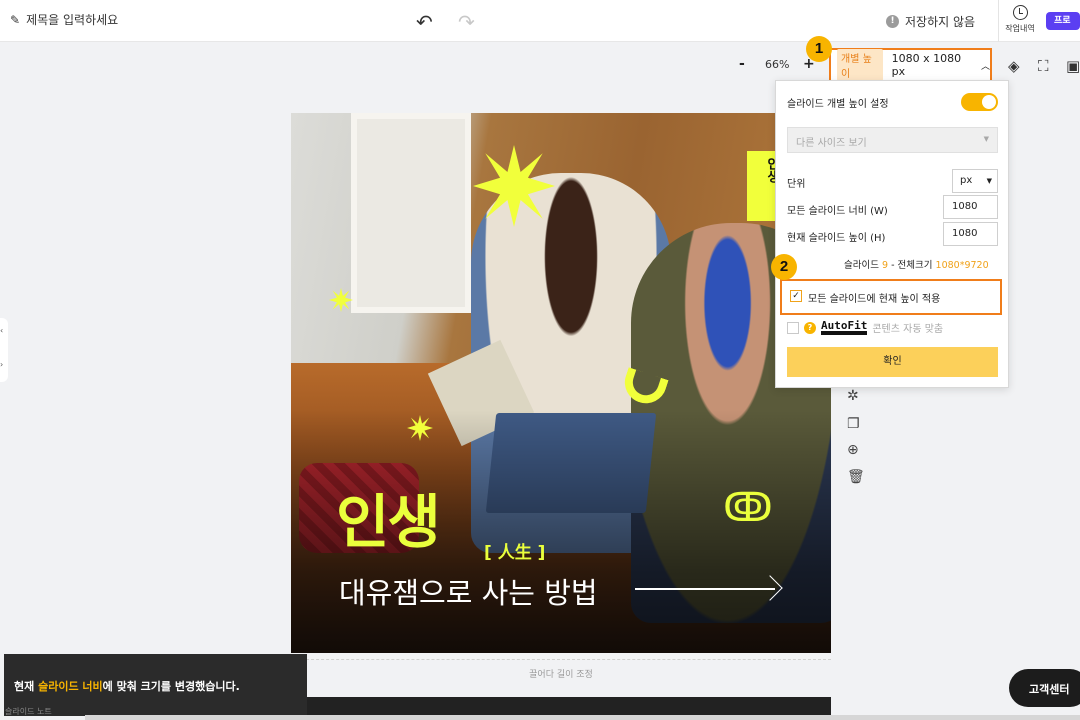 The width and height of the screenshot is (1080, 720). I want to click on slide-note-toggle: 슬라이드 노트, so click(28, 711).